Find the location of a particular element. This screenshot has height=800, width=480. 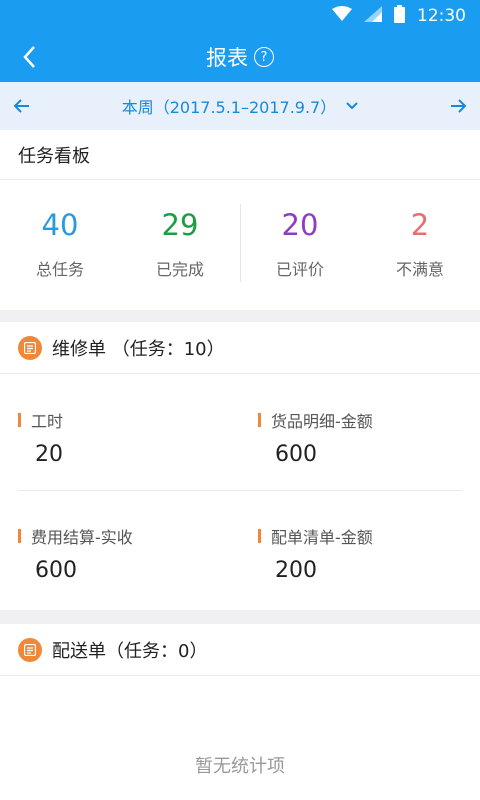

metric-label: 费用结算-实收 is located at coordinates (82, 537).